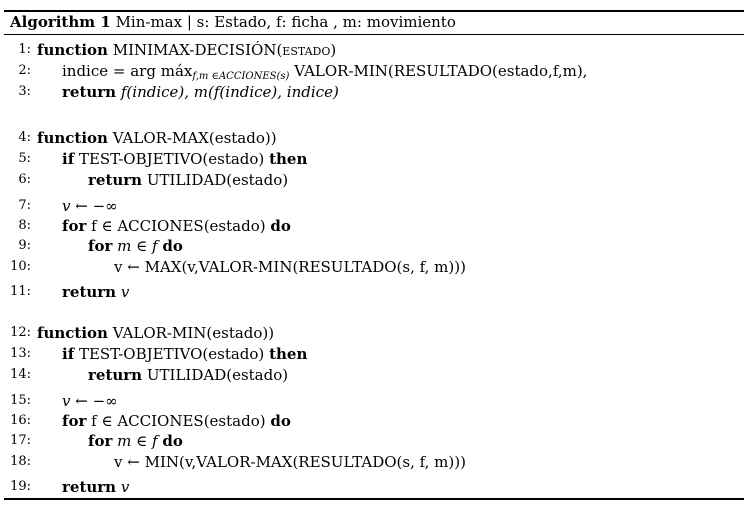  I want to click on caption-rule, so click(374, 34).